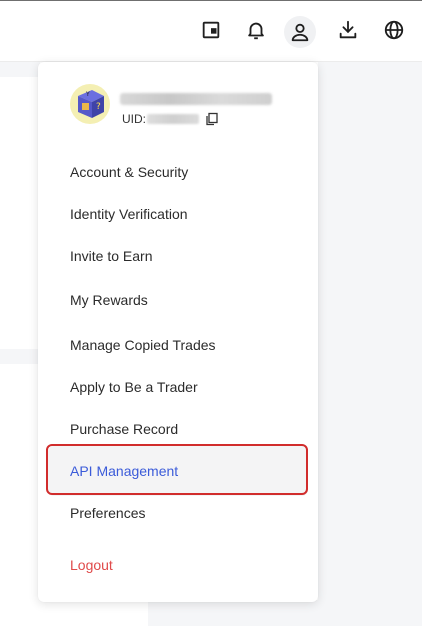 The height and width of the screenshot is (626, 422). What do you see at coordinates (90, 104) in the screenshot?
I see `avatar: ? Y` at bounding box center [90, 104].